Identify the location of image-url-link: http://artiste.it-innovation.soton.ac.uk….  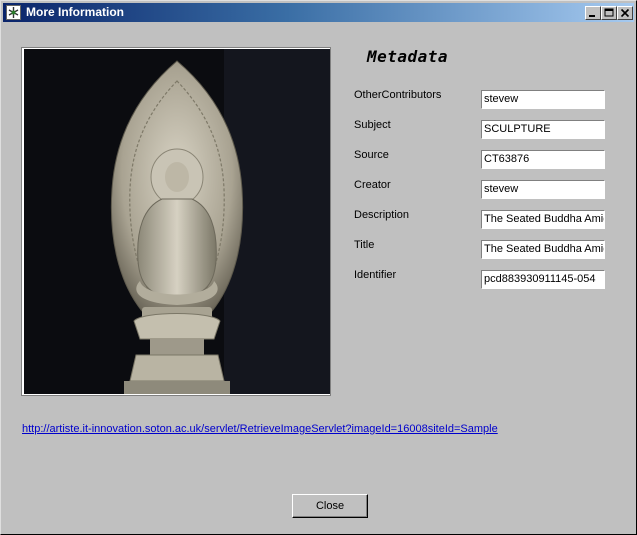
(260, 429).